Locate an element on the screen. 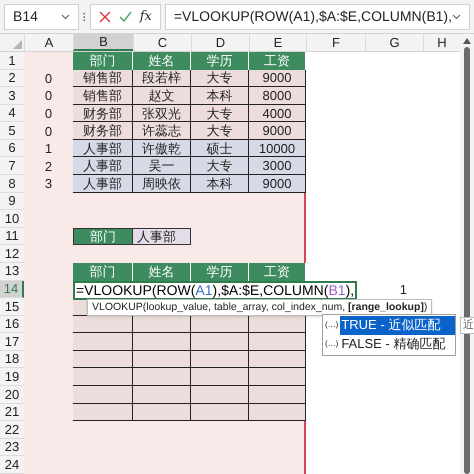  helper-value: 1 is located at coordinates (48, 149).